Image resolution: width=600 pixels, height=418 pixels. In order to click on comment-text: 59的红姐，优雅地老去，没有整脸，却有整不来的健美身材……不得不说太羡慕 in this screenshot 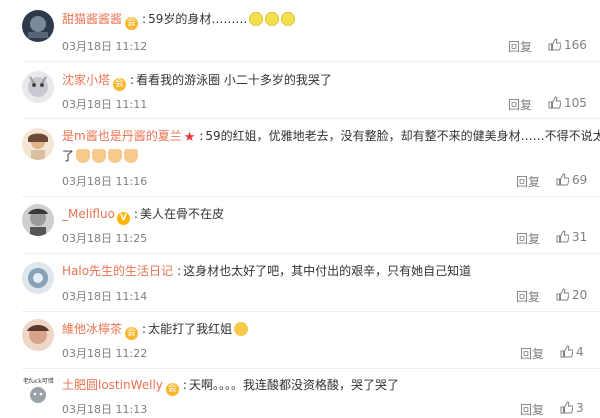, I will do `click(402, 136)`.